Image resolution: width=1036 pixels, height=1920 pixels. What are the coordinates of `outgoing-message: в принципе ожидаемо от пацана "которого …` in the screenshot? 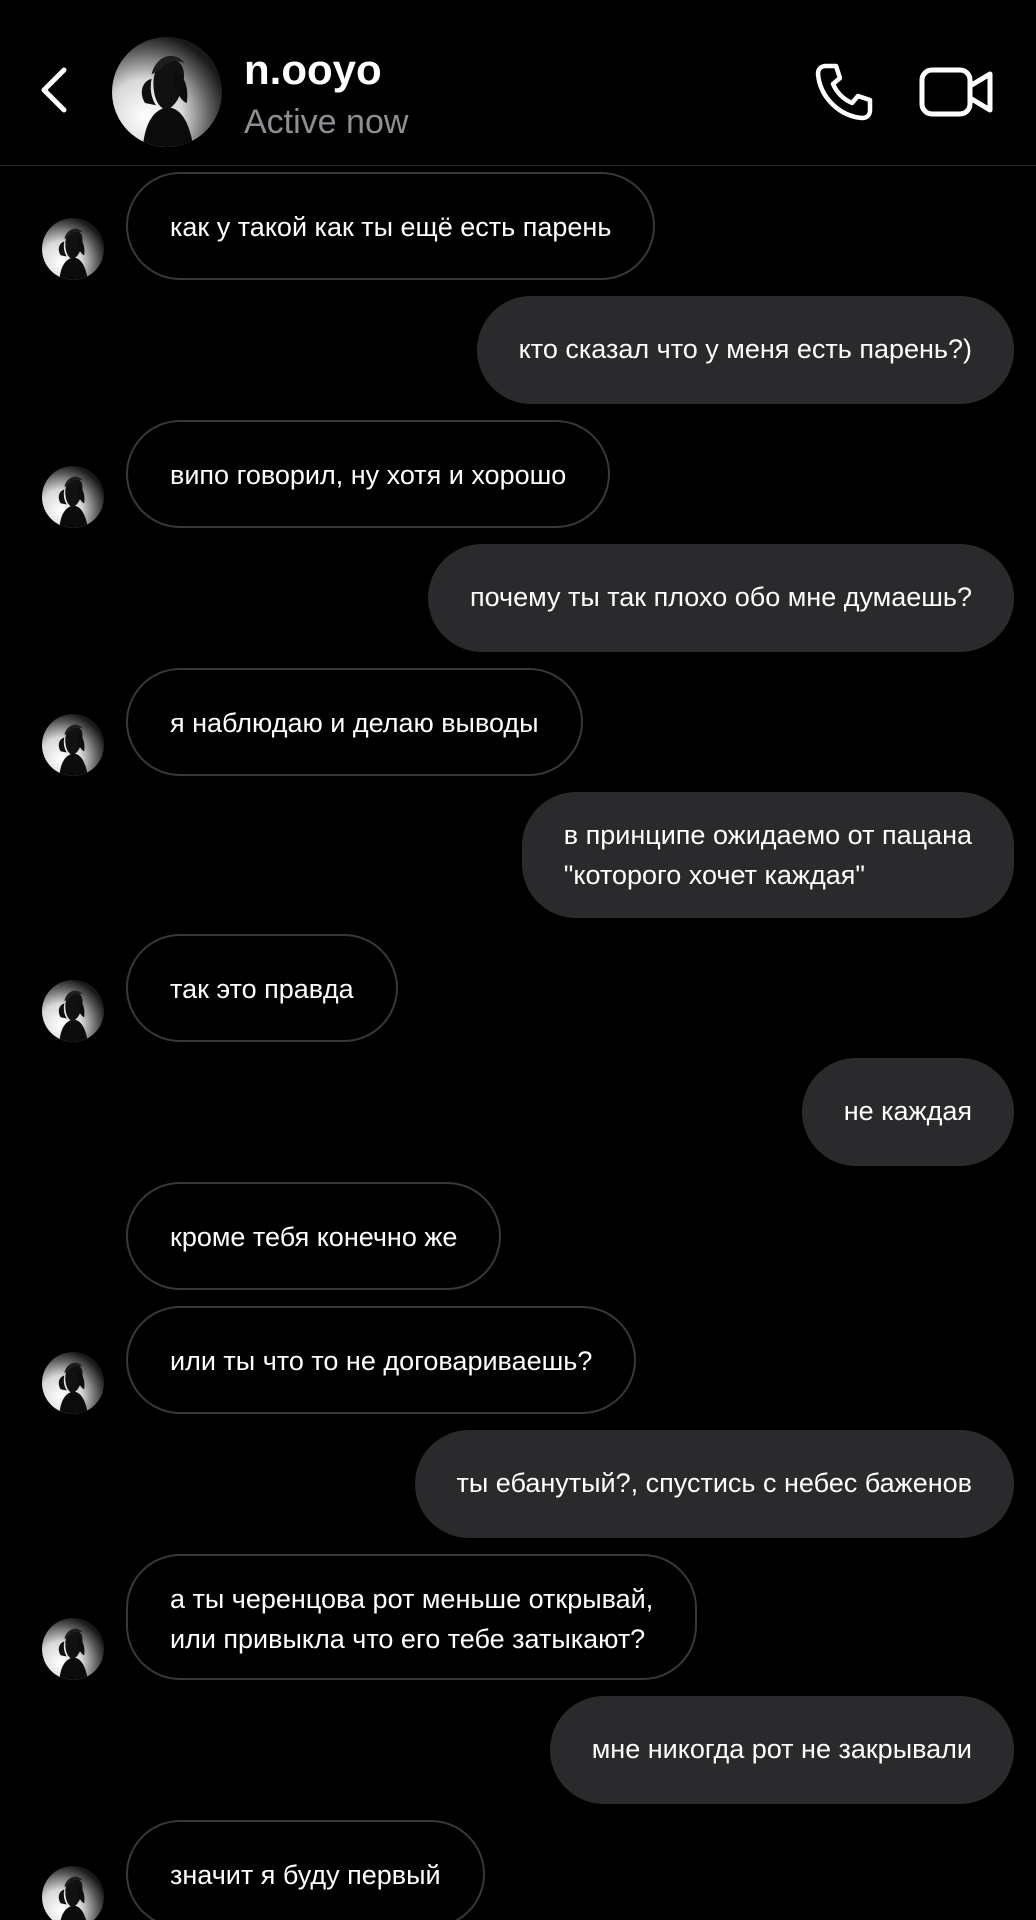 It's located at (767, 855).